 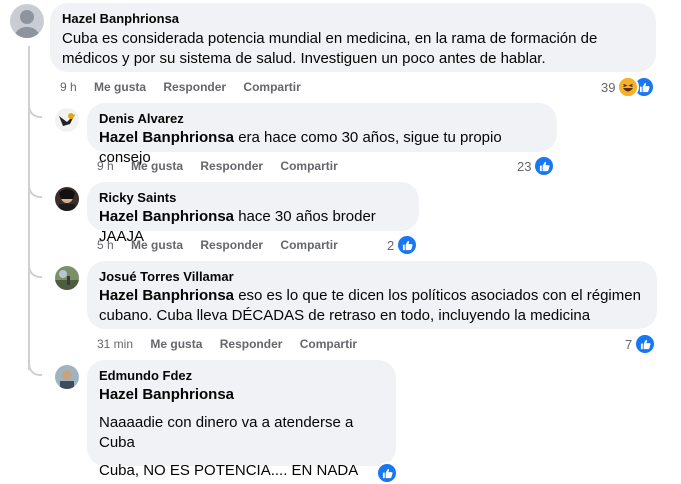 I want to click on reply-time: 5 h, so click(x=105, y=245).